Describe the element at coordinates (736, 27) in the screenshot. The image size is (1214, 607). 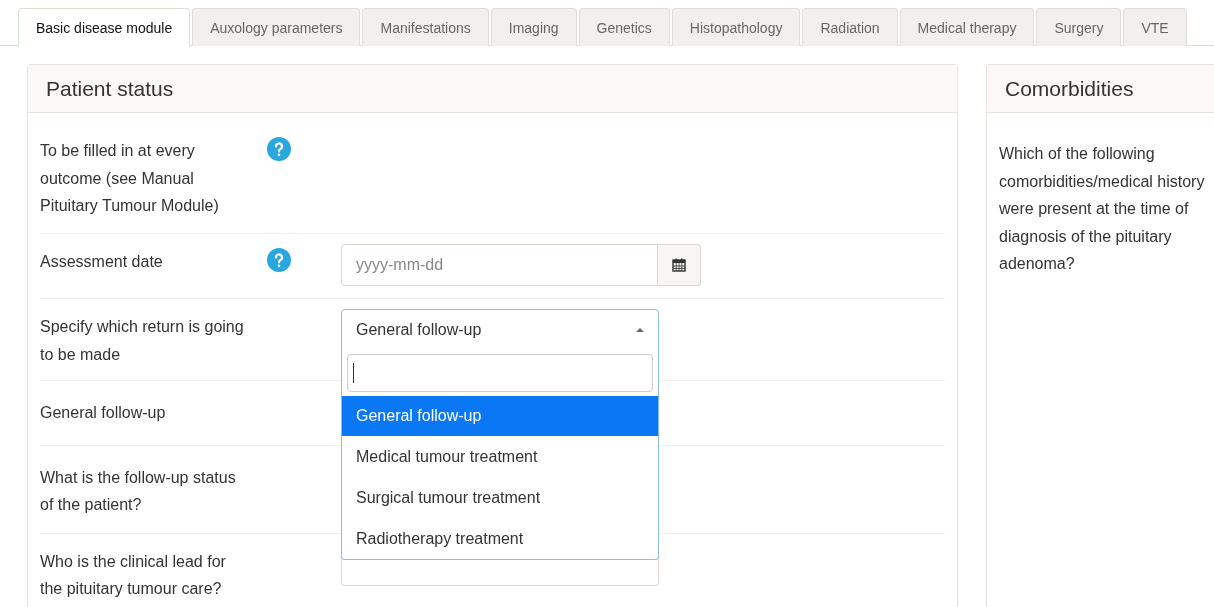
I see `tab: Histopathology` at that location.